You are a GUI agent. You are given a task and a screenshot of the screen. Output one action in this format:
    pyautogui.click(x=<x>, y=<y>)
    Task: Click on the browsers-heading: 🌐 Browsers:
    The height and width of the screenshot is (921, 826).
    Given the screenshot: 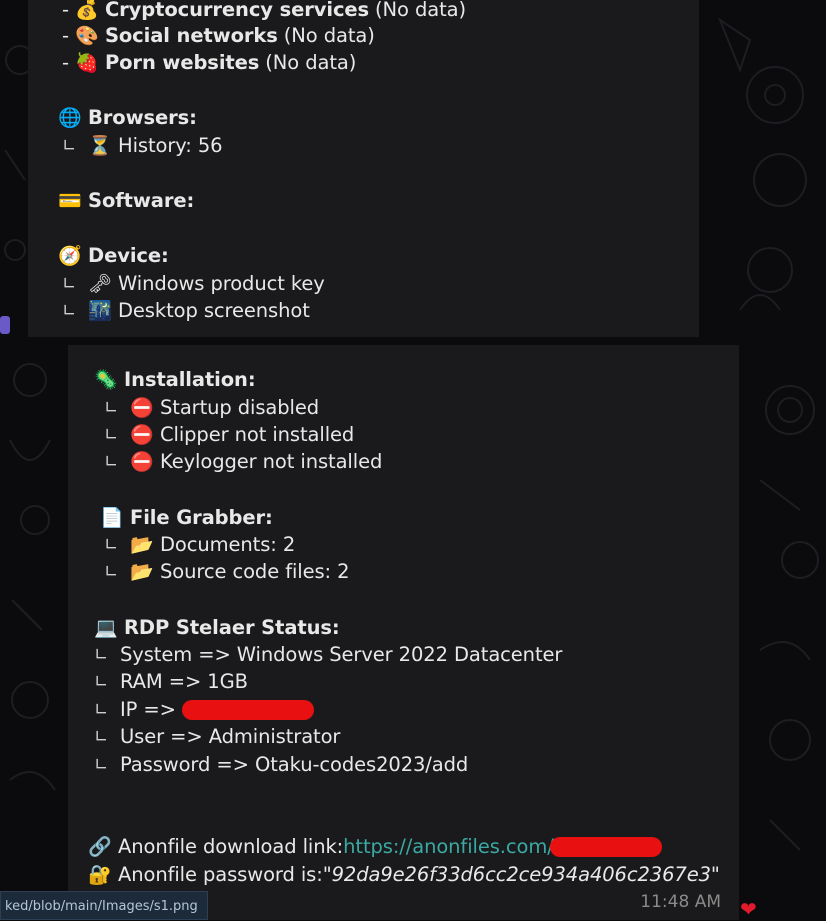 What is the action you would take?
    pyautogui.click(x=127, y=118)
    